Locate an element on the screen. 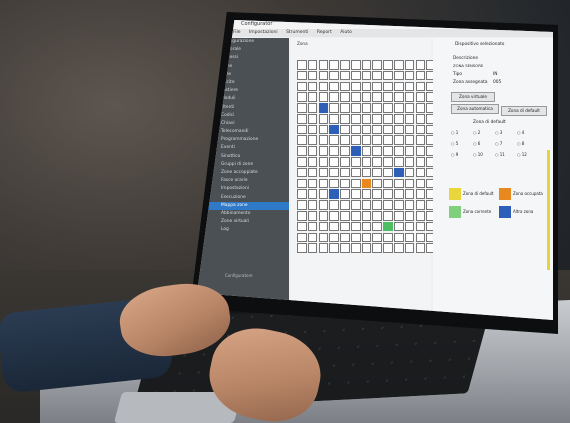  zone-radio: ○ 8 is located at coordinates (520, 143).